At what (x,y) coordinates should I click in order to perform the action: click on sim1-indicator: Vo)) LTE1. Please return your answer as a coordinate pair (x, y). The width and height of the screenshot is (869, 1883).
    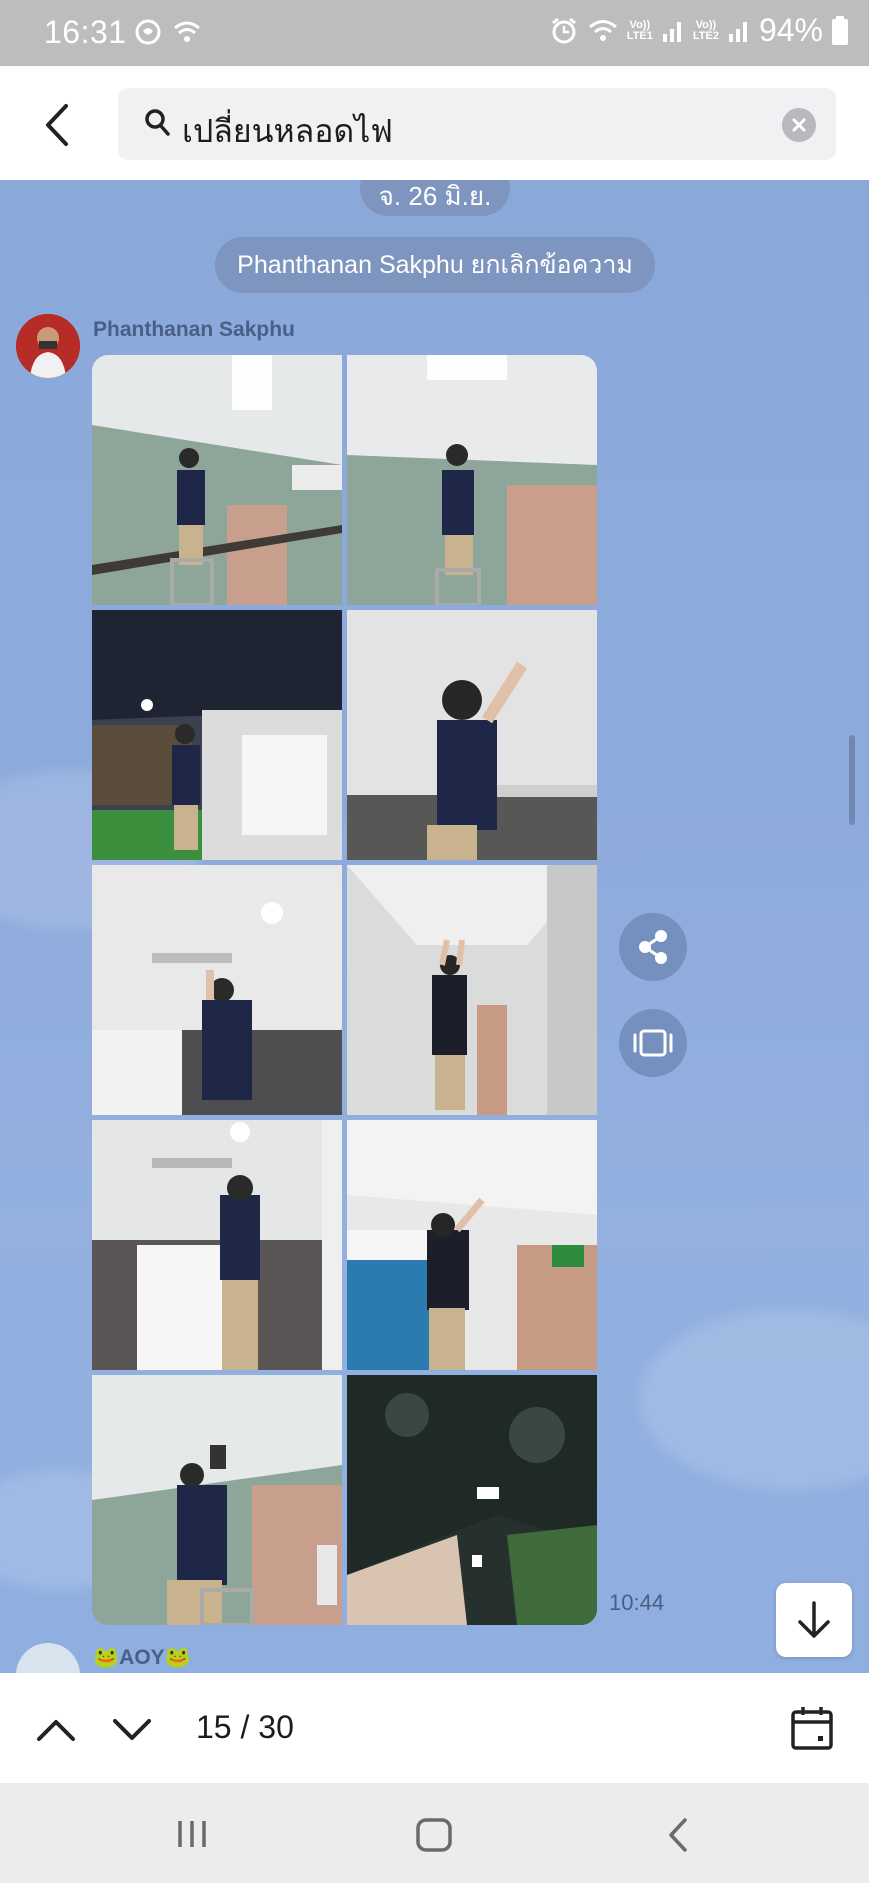
    Looking at the image, I should click on (639, 30).